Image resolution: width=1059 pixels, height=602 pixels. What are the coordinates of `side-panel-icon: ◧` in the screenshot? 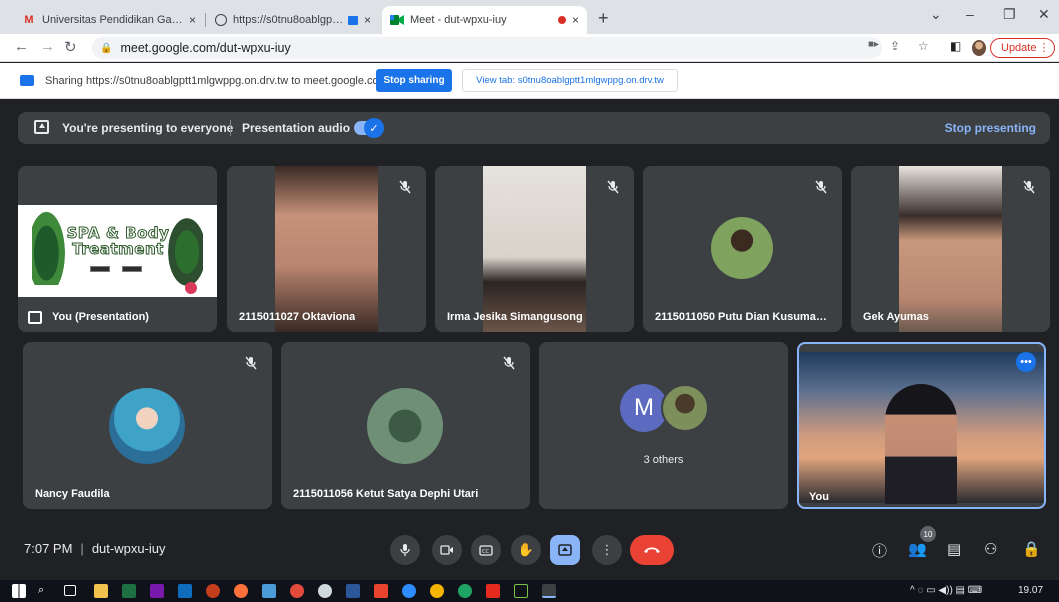 It's located at (955, 46).